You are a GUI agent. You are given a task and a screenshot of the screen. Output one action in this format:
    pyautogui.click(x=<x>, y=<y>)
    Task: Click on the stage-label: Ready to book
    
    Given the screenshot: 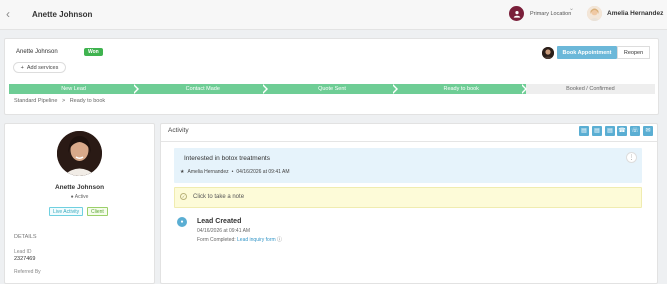 What is the action you would take?
    pyautogui.click(x=461, y=89)
    